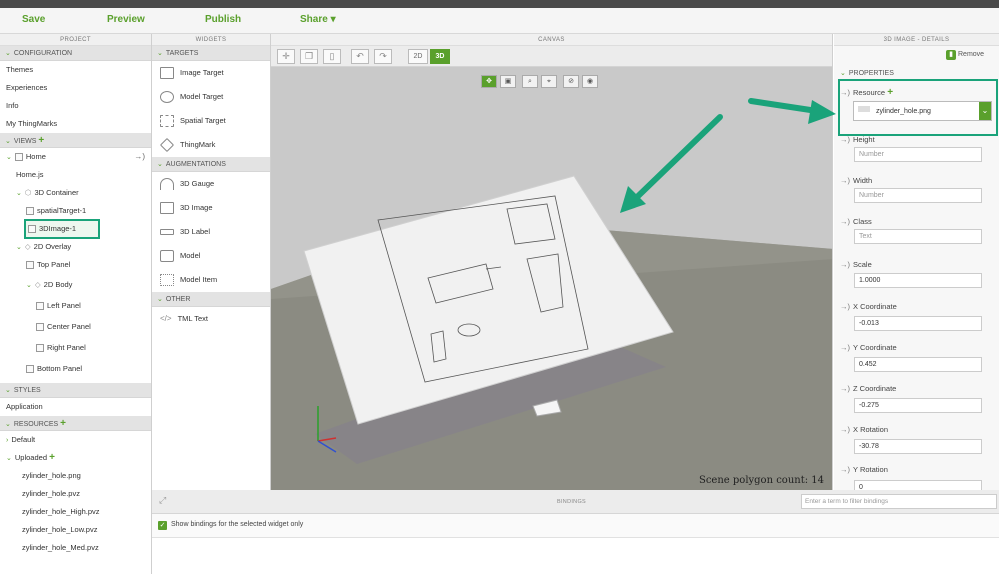 The height and width of the screenshot is (574, 999). Describe the element at coordinates (75, 106) in the screenshot. I see `config-item-info: Info` at that location.